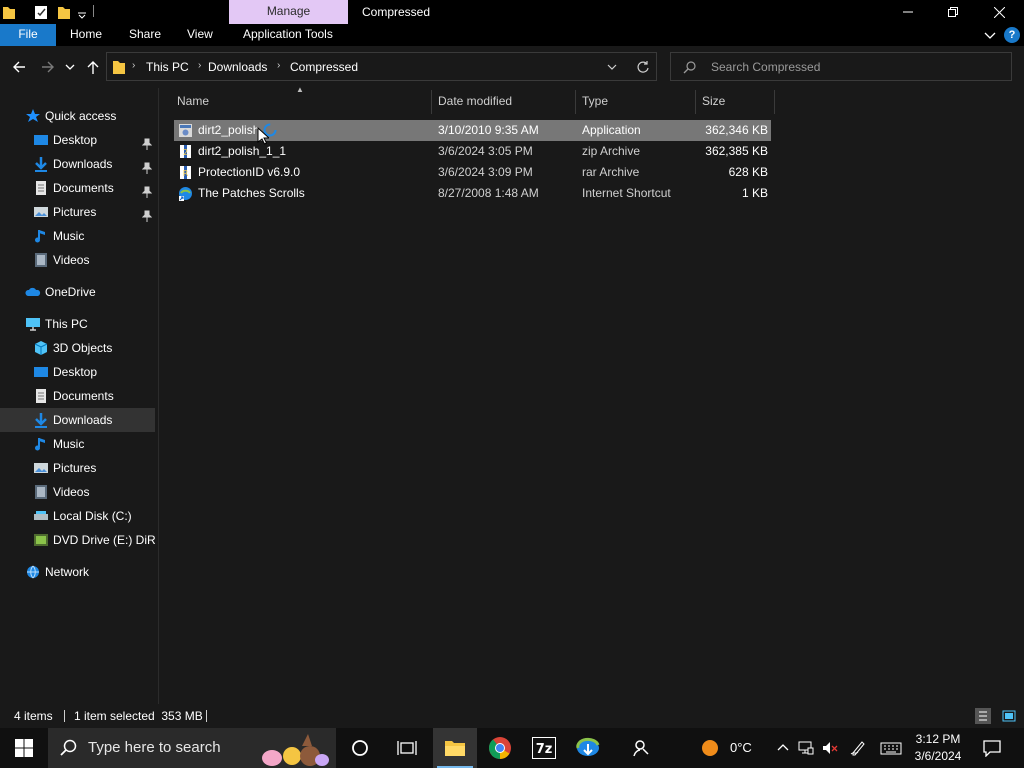  I want to click on sidebar-item-onedrive: OneDrive, so click(77, 292).